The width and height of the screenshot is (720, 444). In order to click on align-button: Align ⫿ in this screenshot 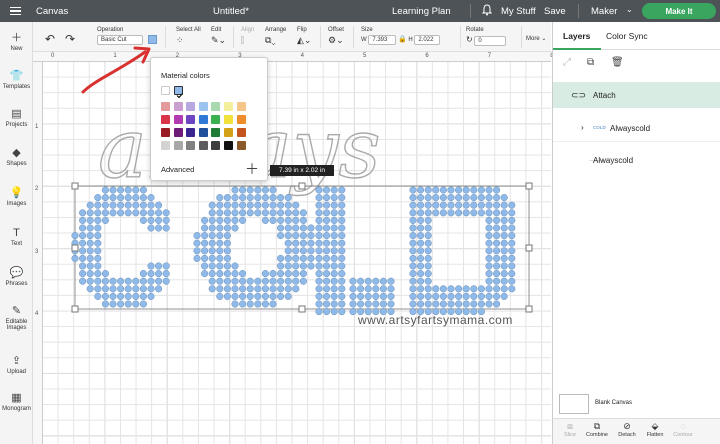, I will do `click(247, 36)`.